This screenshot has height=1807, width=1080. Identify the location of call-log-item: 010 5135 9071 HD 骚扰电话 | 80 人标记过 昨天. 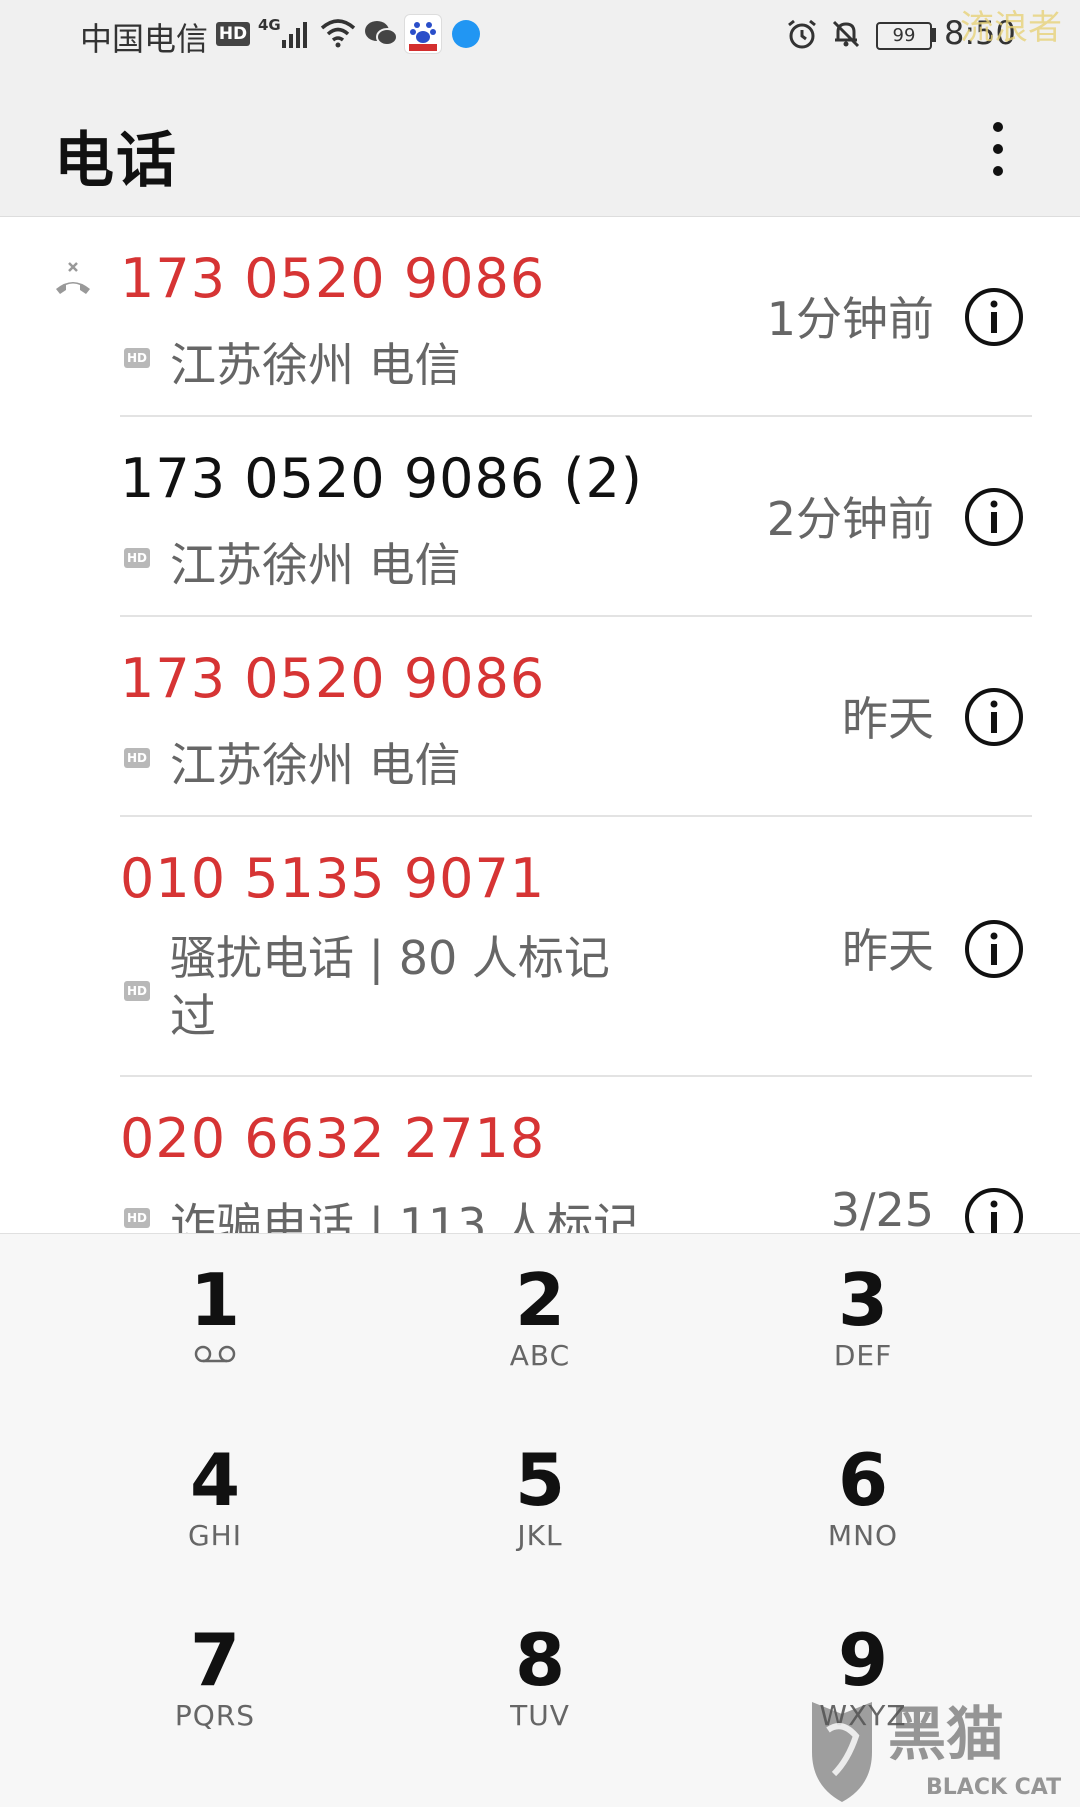
(540, 947).